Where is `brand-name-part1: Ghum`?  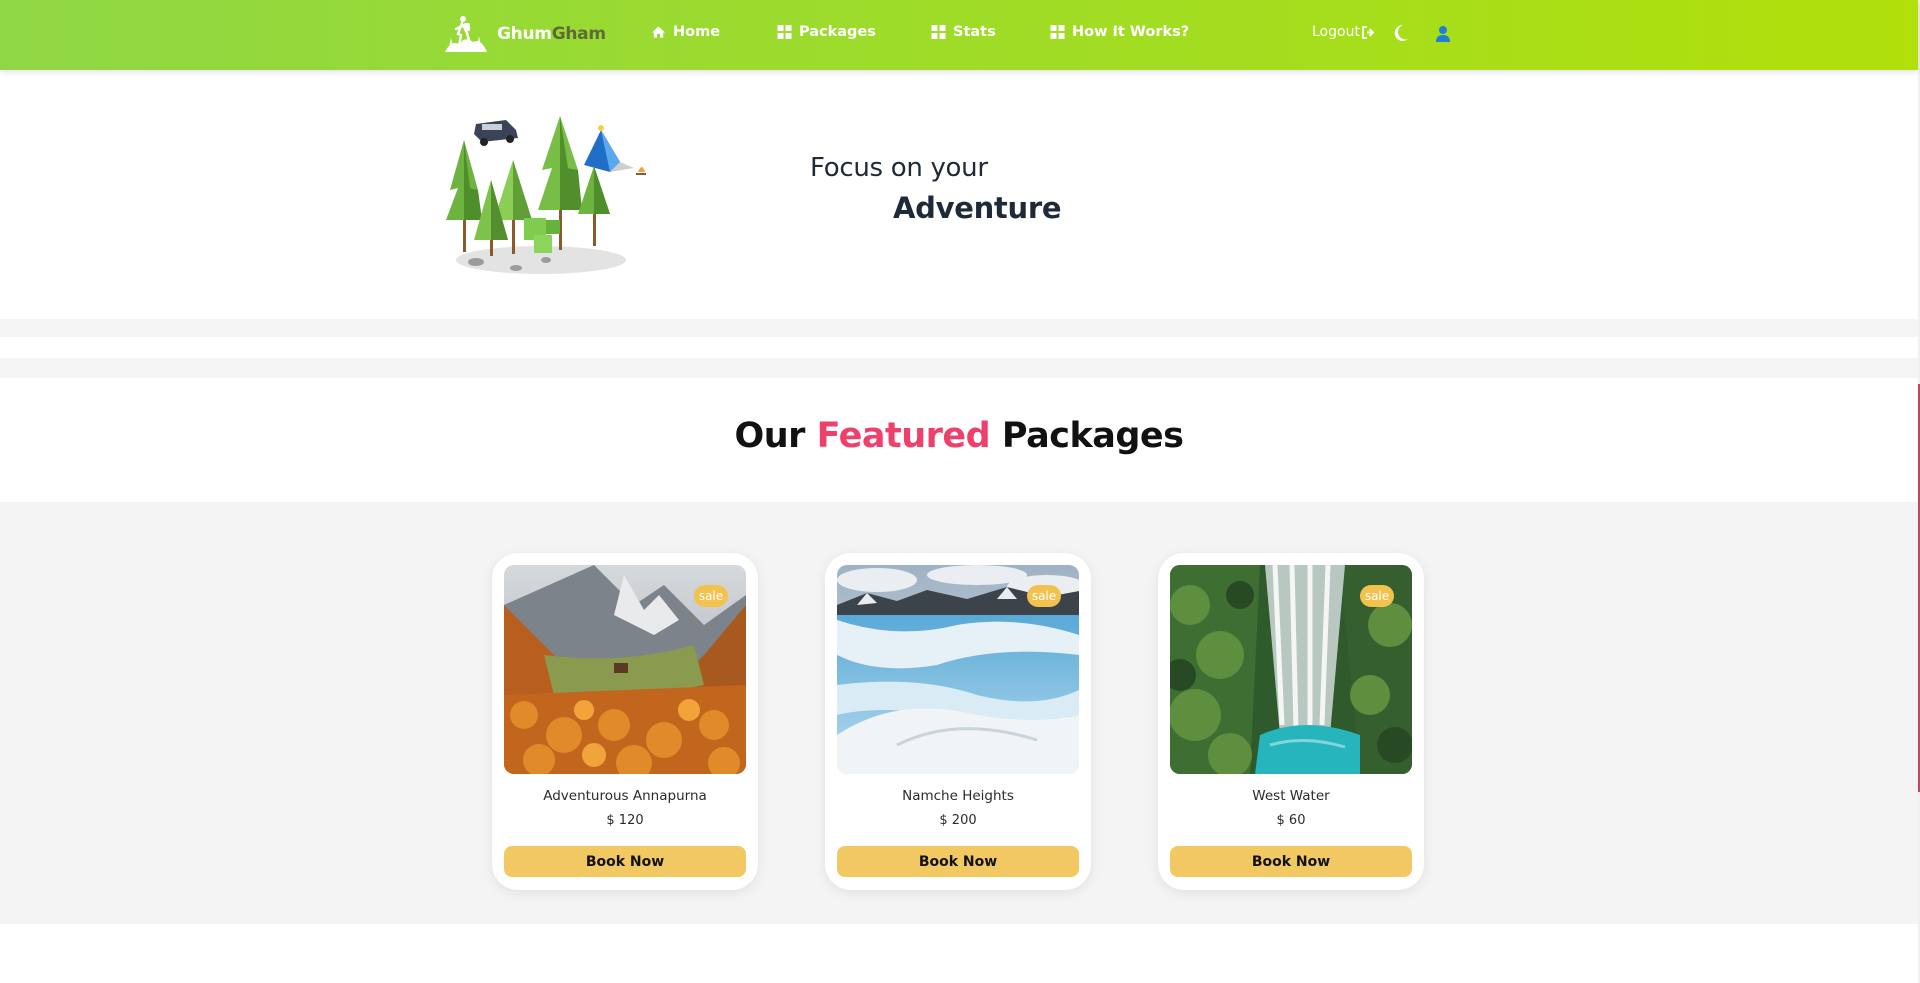
brand-name-part1: Ghum is located at coordinates (524, 34).